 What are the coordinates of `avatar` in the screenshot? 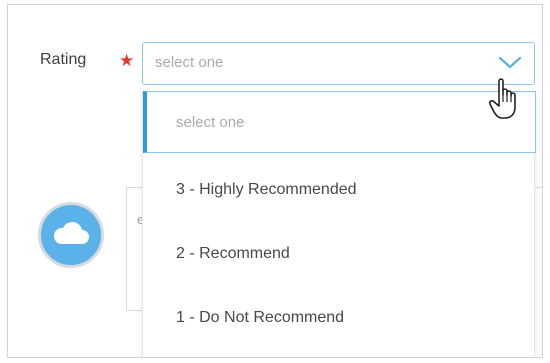 It's located at (71, 235).